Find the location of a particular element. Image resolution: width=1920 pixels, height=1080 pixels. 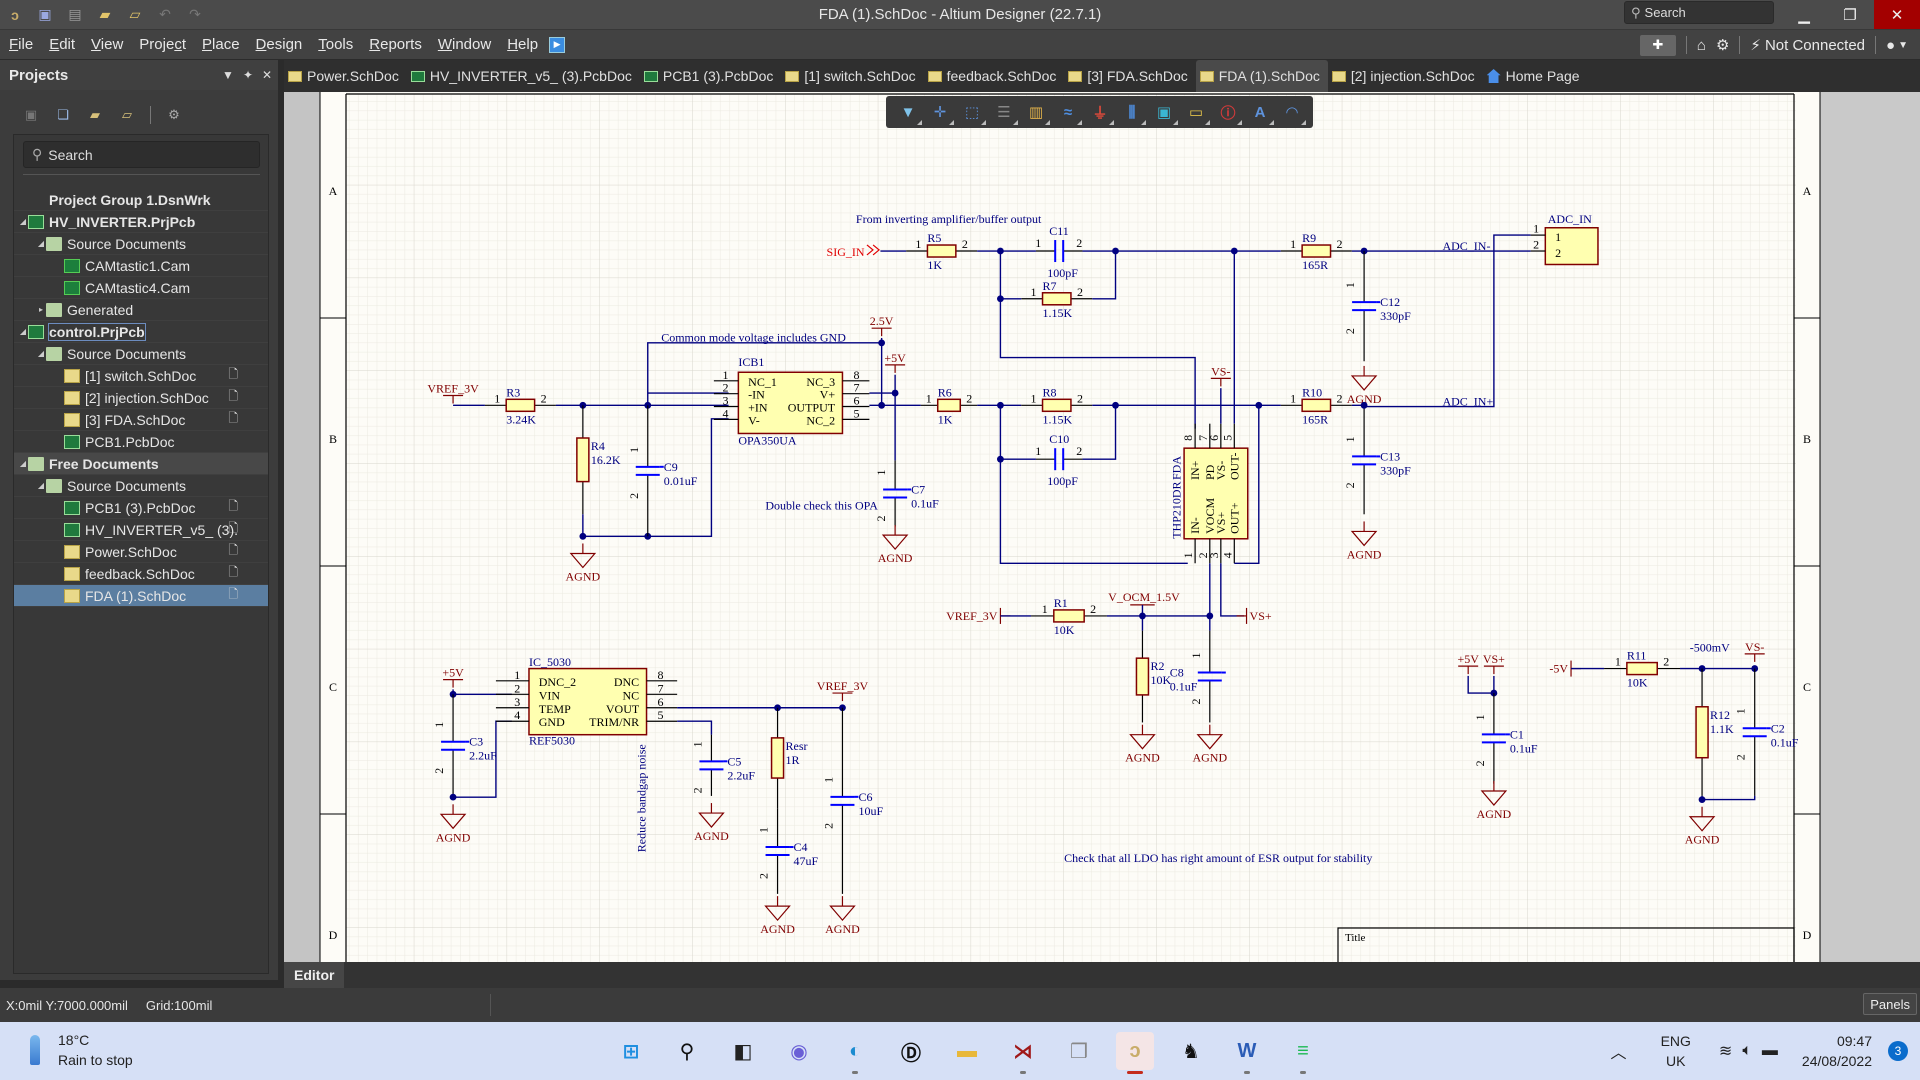

menu-window: Window is located at coordinates (463, 44).